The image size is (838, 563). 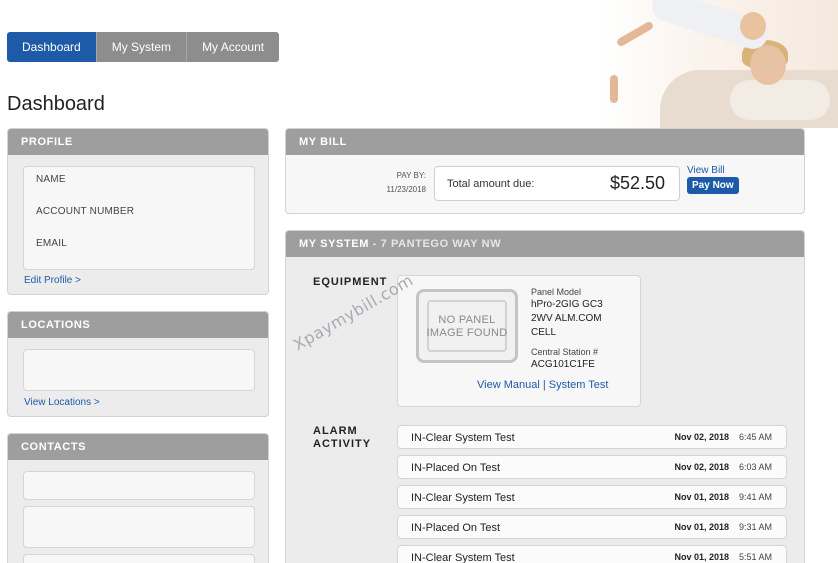 What do you see at coordinates (138, 142) in the screenshot?
I see `profile-heading: PROFILE` at bounding box center [138, 142].